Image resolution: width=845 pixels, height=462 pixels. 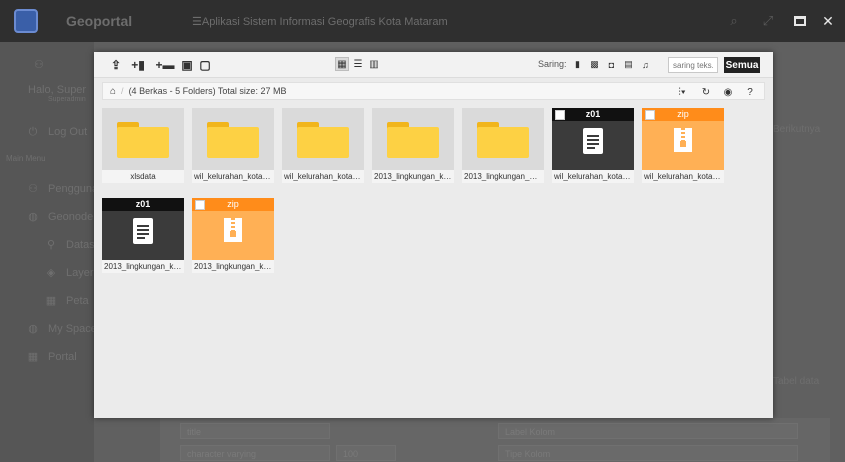 I want to click on file-item: z01 2013_lingkungan_kota.z01, so click(x=143, y=235).